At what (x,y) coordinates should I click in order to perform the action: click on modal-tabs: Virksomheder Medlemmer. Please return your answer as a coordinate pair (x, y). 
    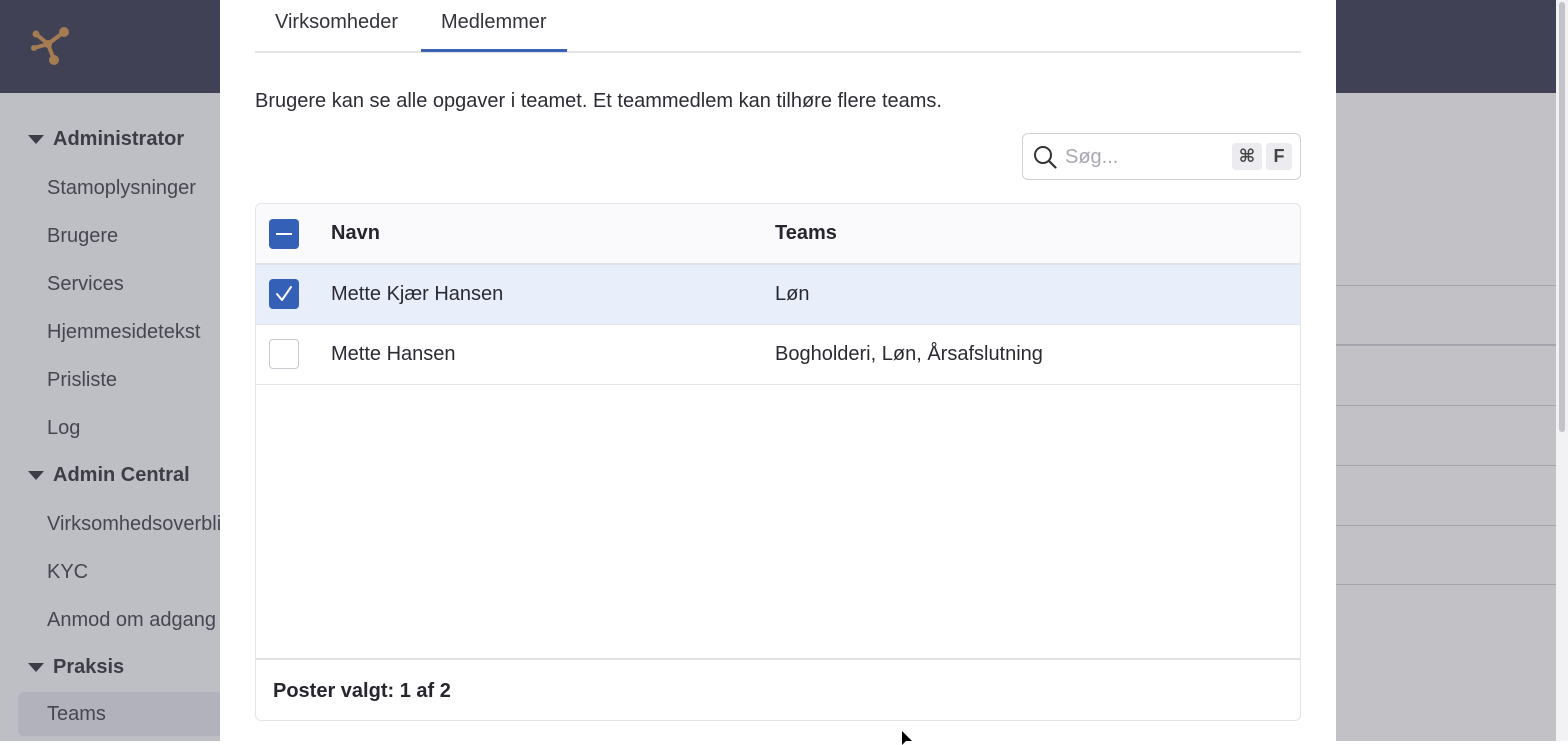
    Looking at the image, I should click on (778, 26).